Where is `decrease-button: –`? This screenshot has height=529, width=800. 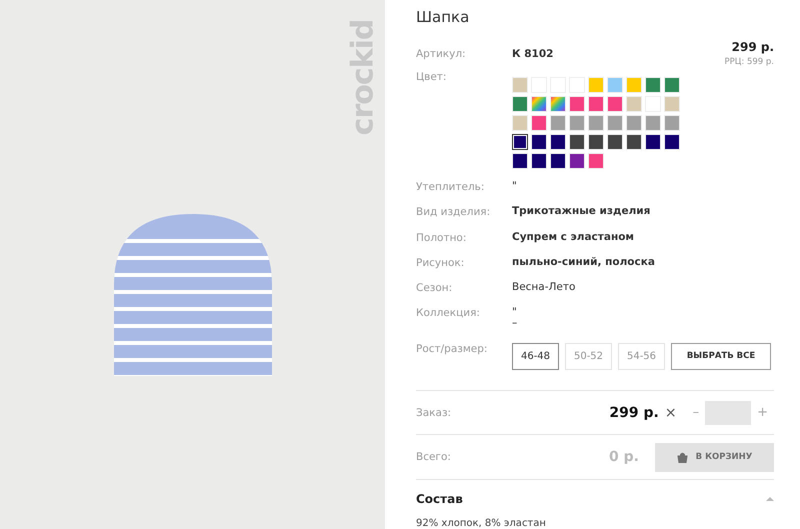
decrease-button: – is located at coordinates (696, 412).